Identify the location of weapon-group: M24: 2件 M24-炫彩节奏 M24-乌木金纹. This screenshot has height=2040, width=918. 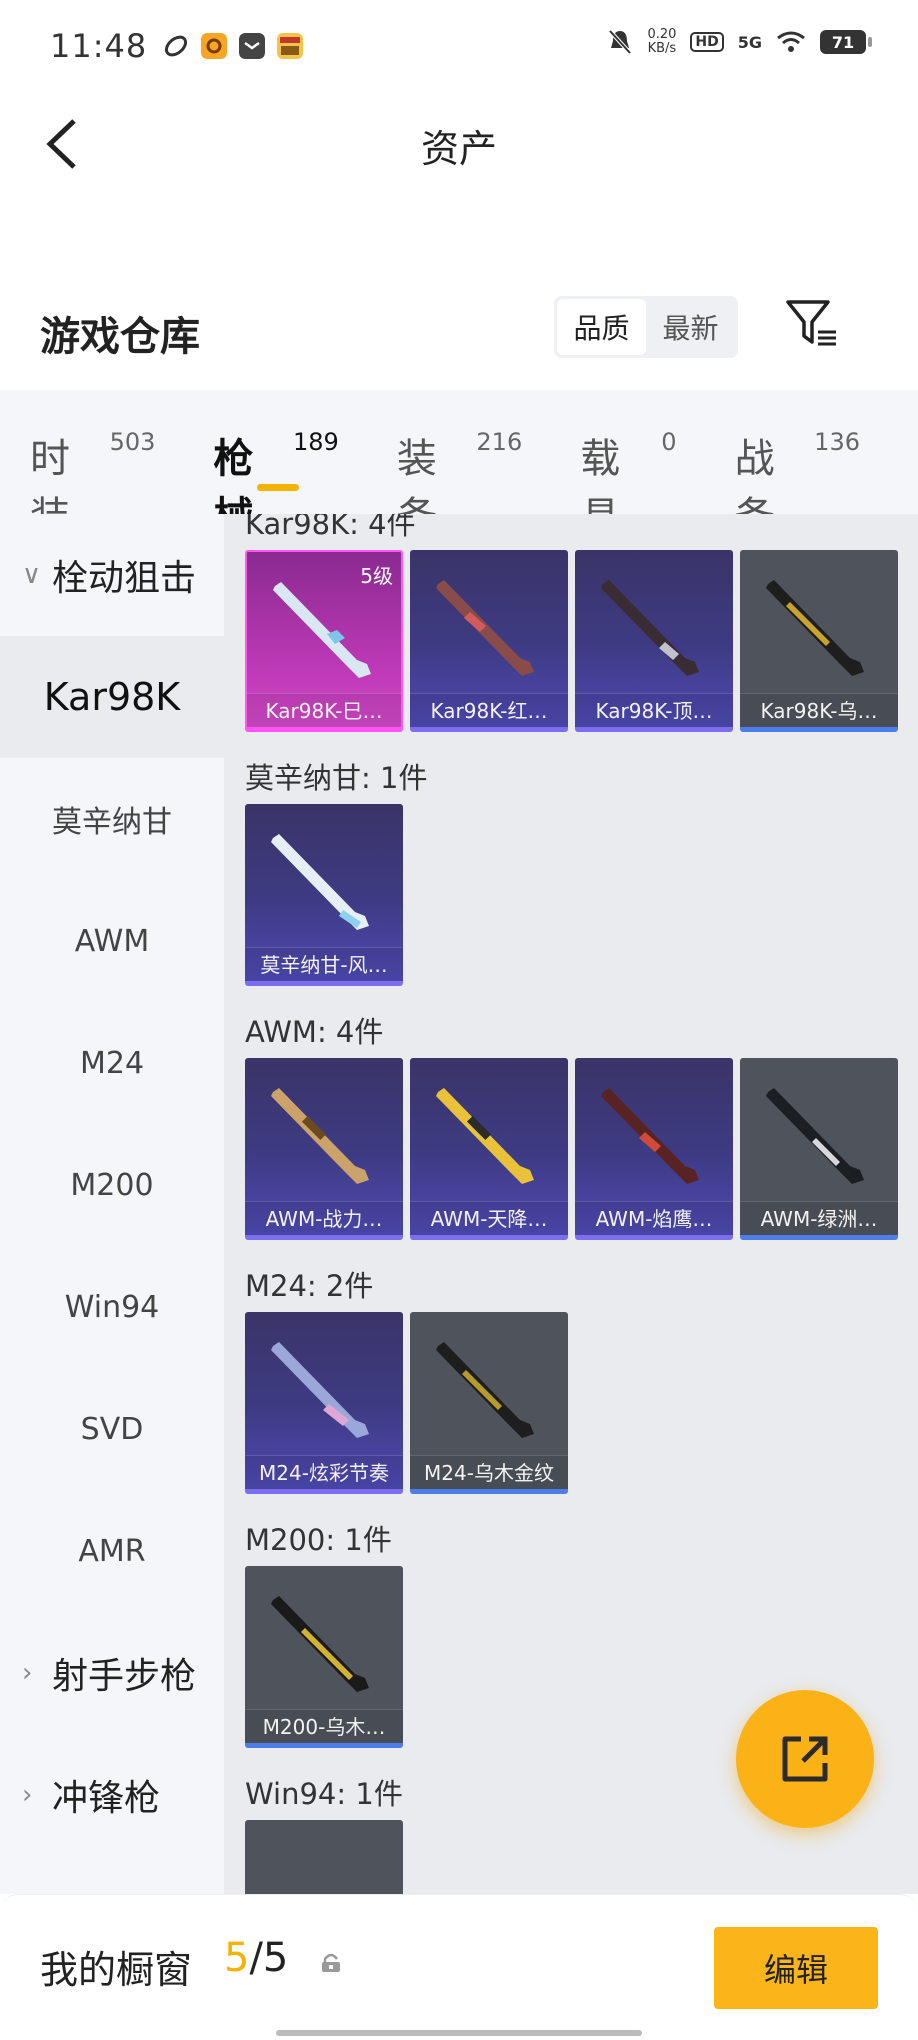
(571, 1380).